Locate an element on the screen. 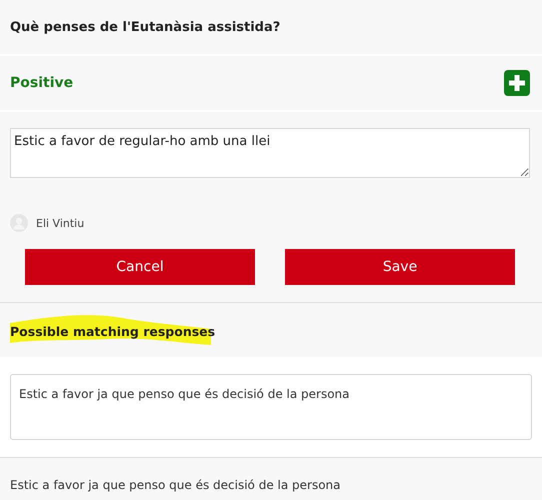  response-text: Estic a favor ja que penso que és decisió de la persona is located at coordinates (175, 485).